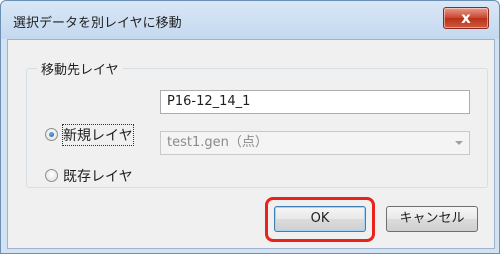 This screenshot has height=254, width=500. I want to click on chevron-down-icon, so click(459, 143).